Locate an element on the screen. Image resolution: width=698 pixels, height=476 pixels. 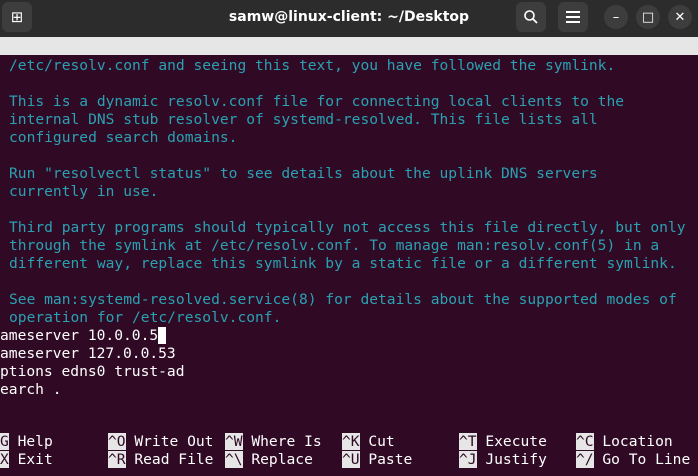
shortcut-execute: ^T Execute is located at coordinates (503, 442).